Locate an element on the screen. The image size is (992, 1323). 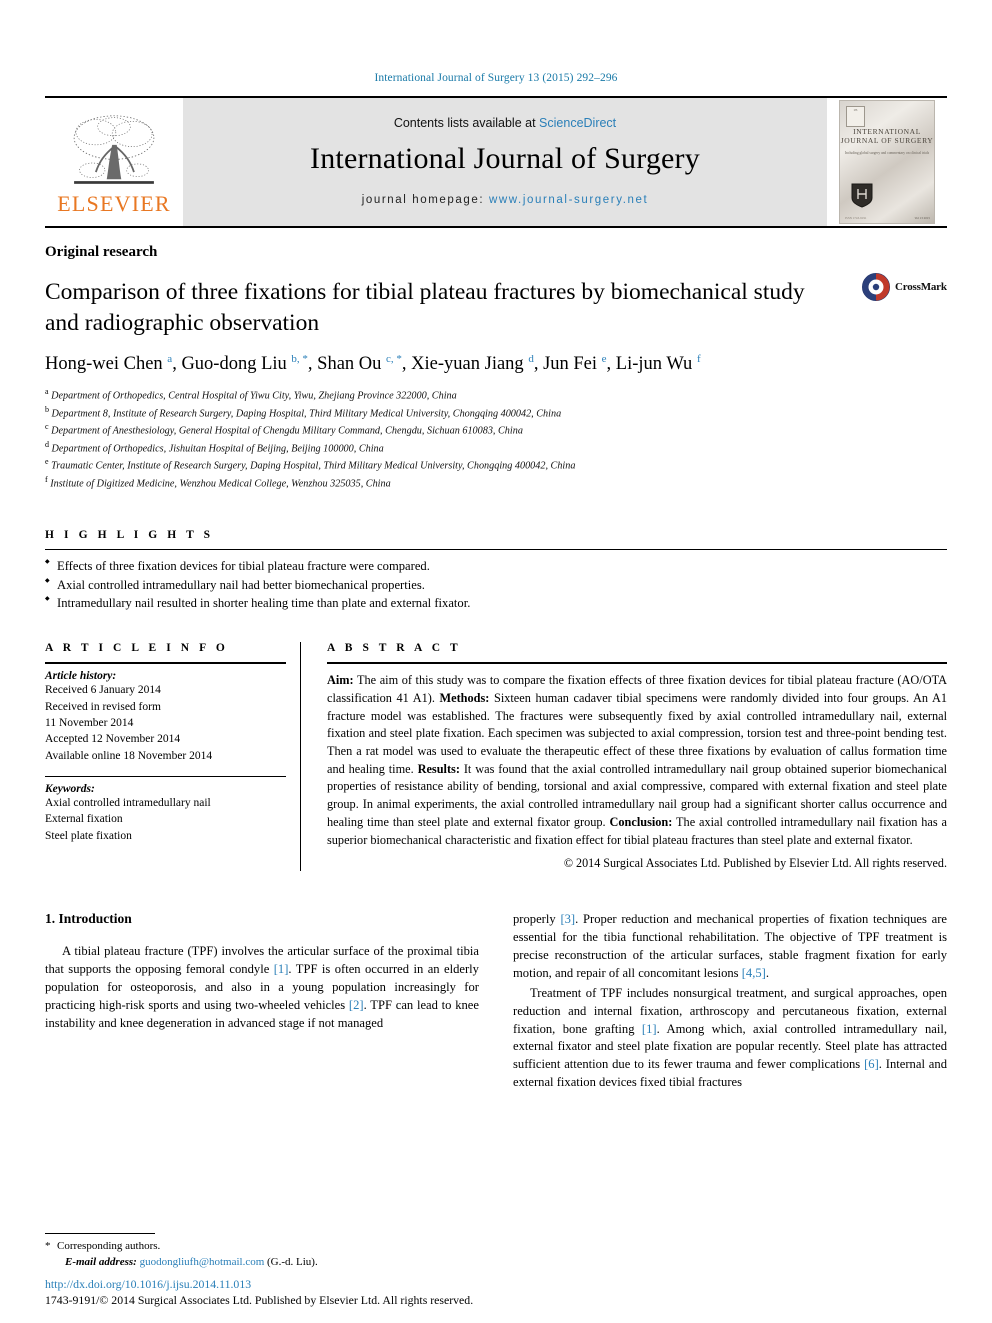
abstract-aim-label: Aim: is located at coordinates (340, 680).